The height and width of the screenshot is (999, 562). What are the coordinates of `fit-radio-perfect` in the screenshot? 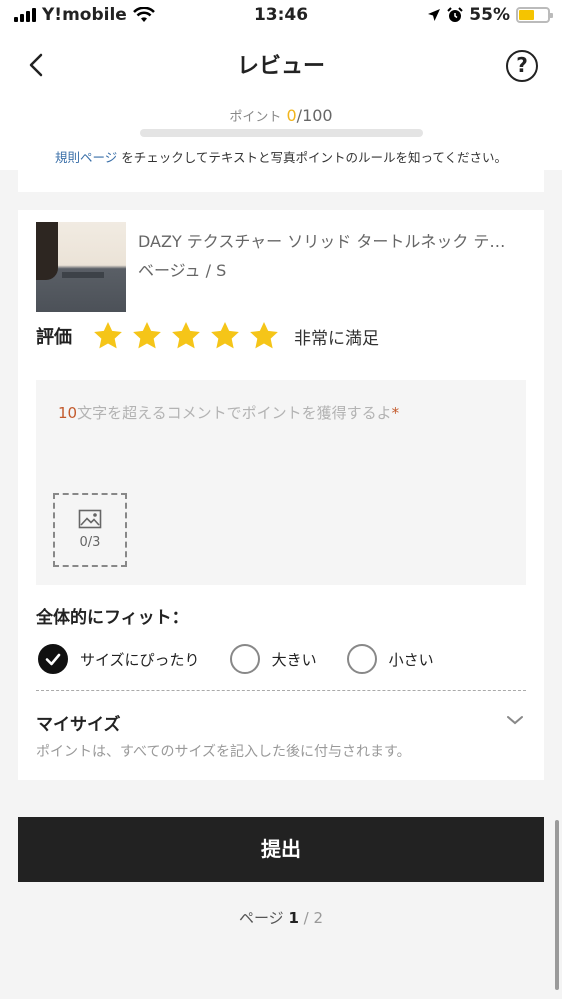 It's located at (53, 659).